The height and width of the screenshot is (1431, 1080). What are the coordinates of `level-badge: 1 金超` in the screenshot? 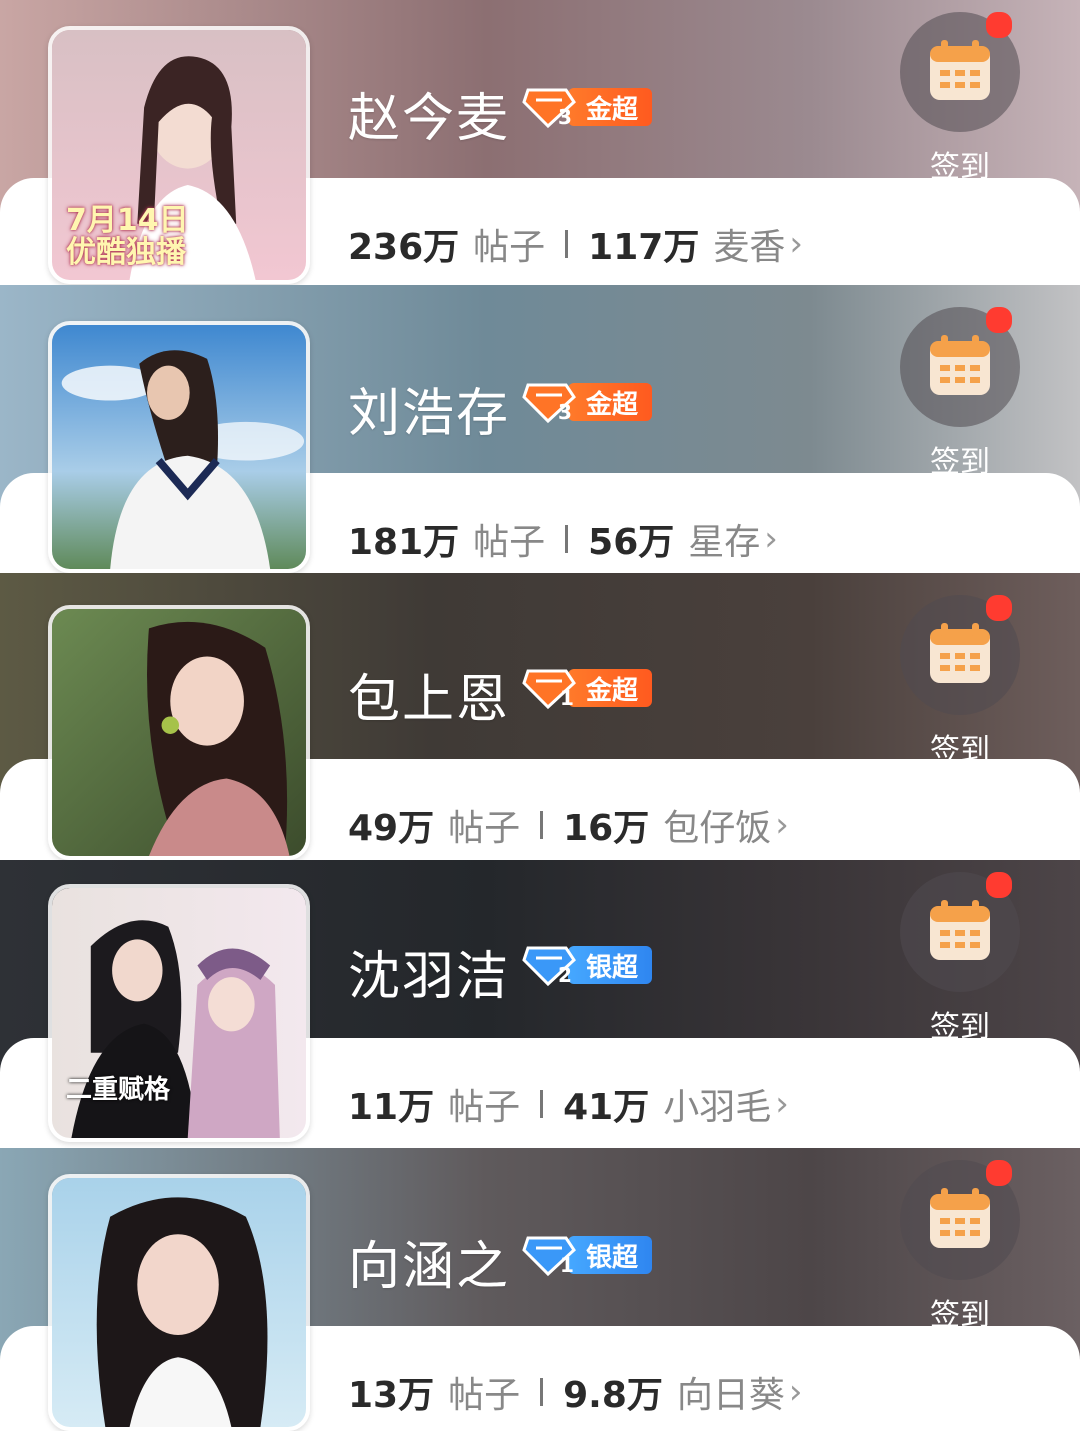 It's located at (587, 688).